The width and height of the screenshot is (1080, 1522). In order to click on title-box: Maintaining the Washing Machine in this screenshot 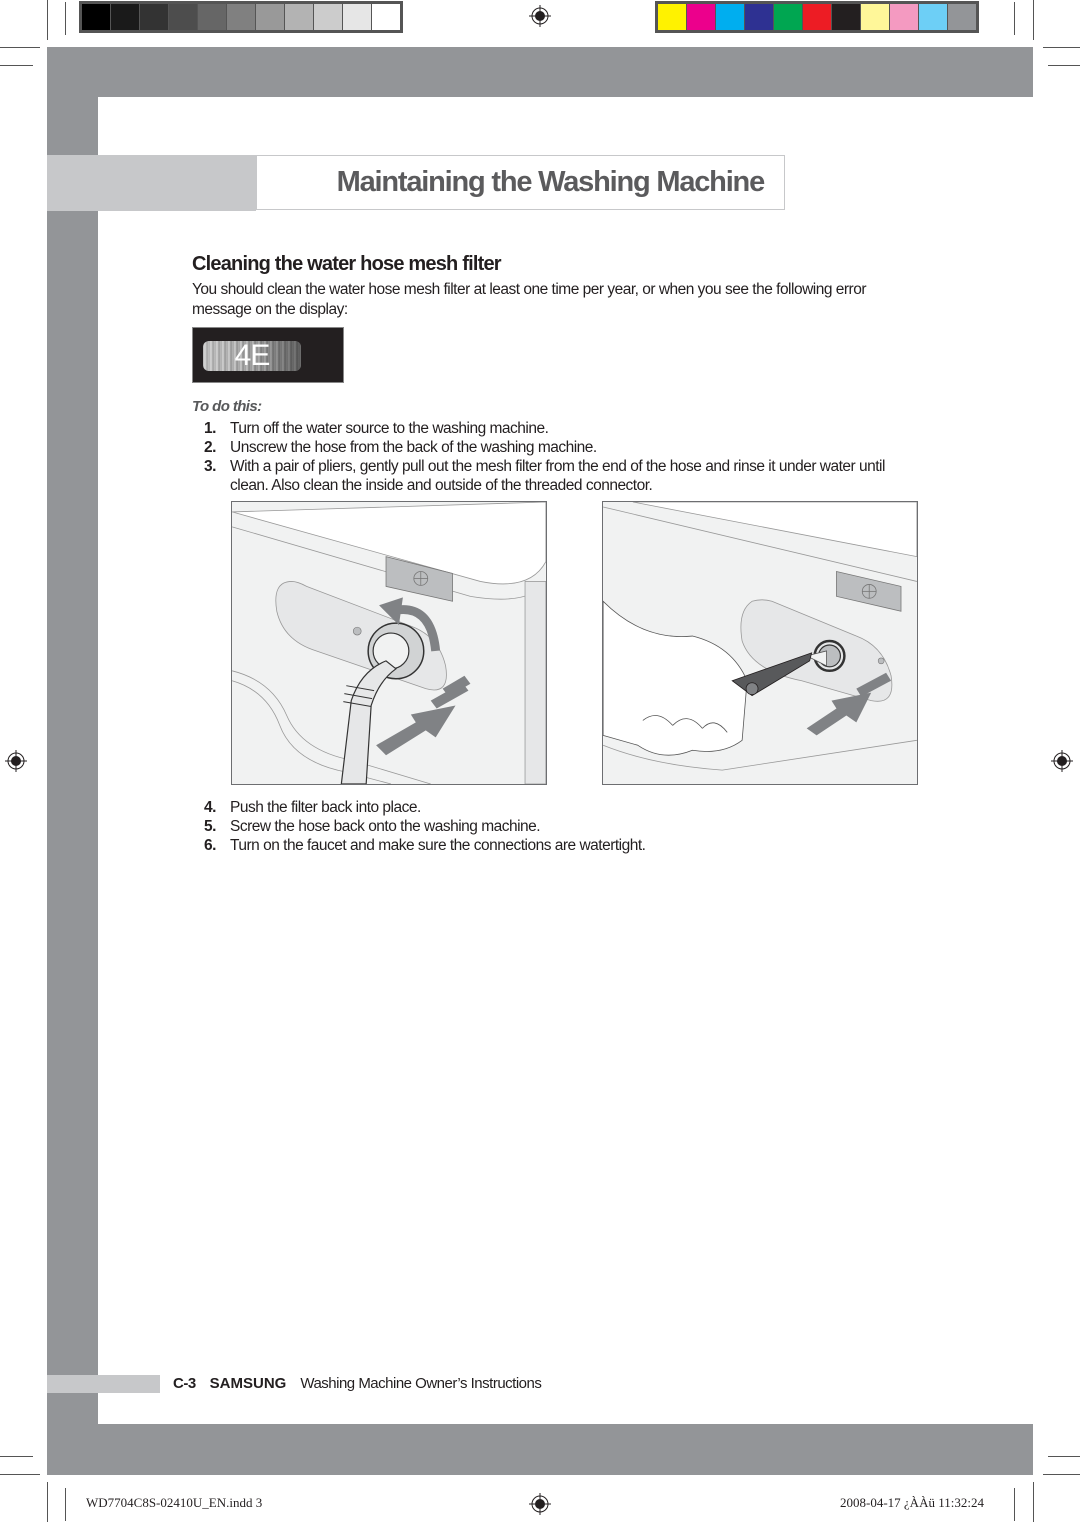, I will do `click(520, 182)`.